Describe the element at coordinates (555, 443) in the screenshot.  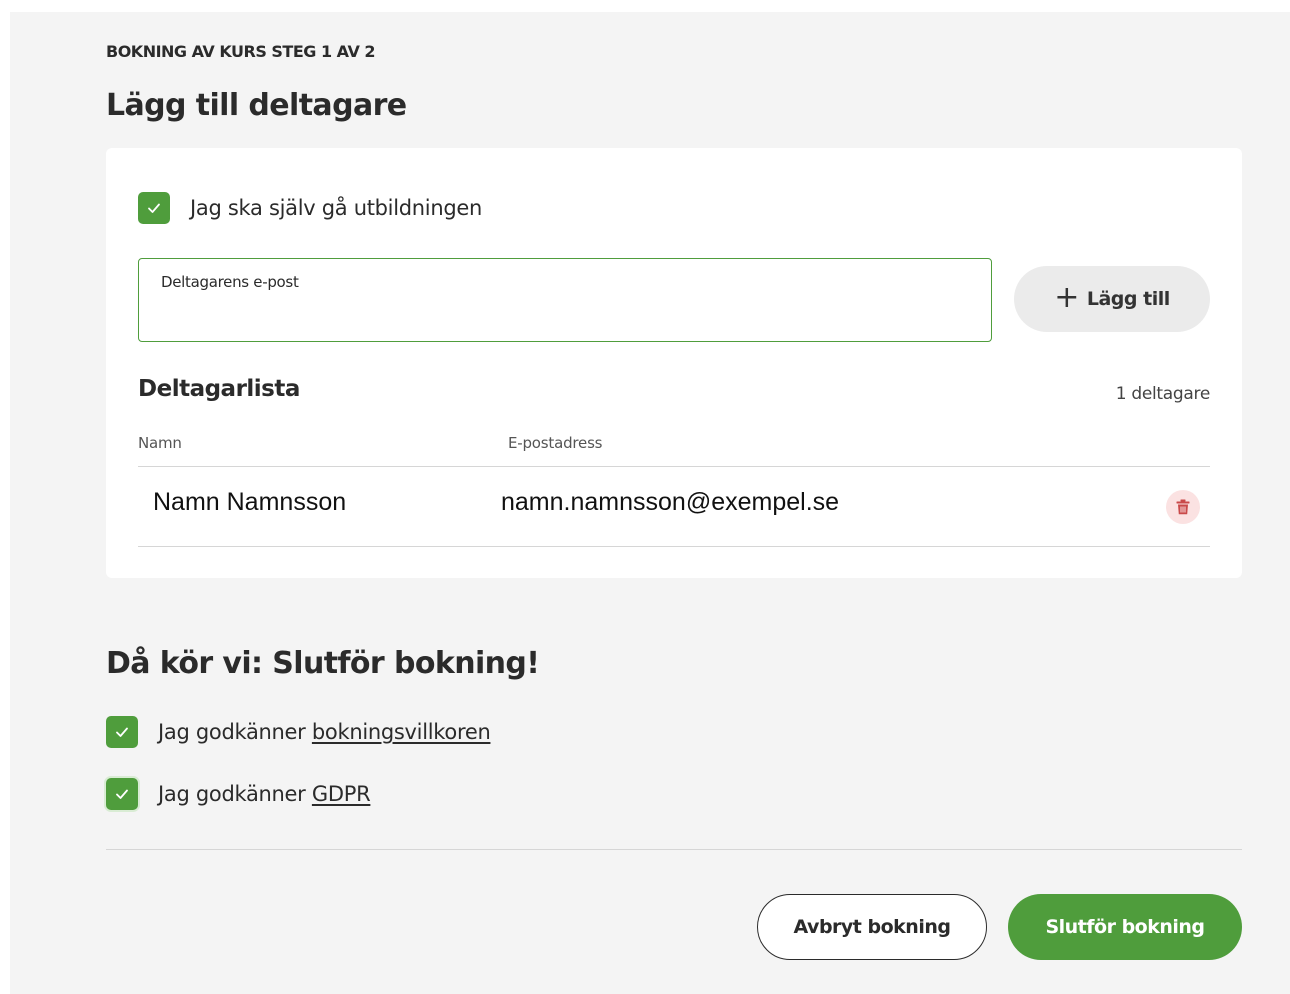
I see `column-header-email: E-postadress` at that location.